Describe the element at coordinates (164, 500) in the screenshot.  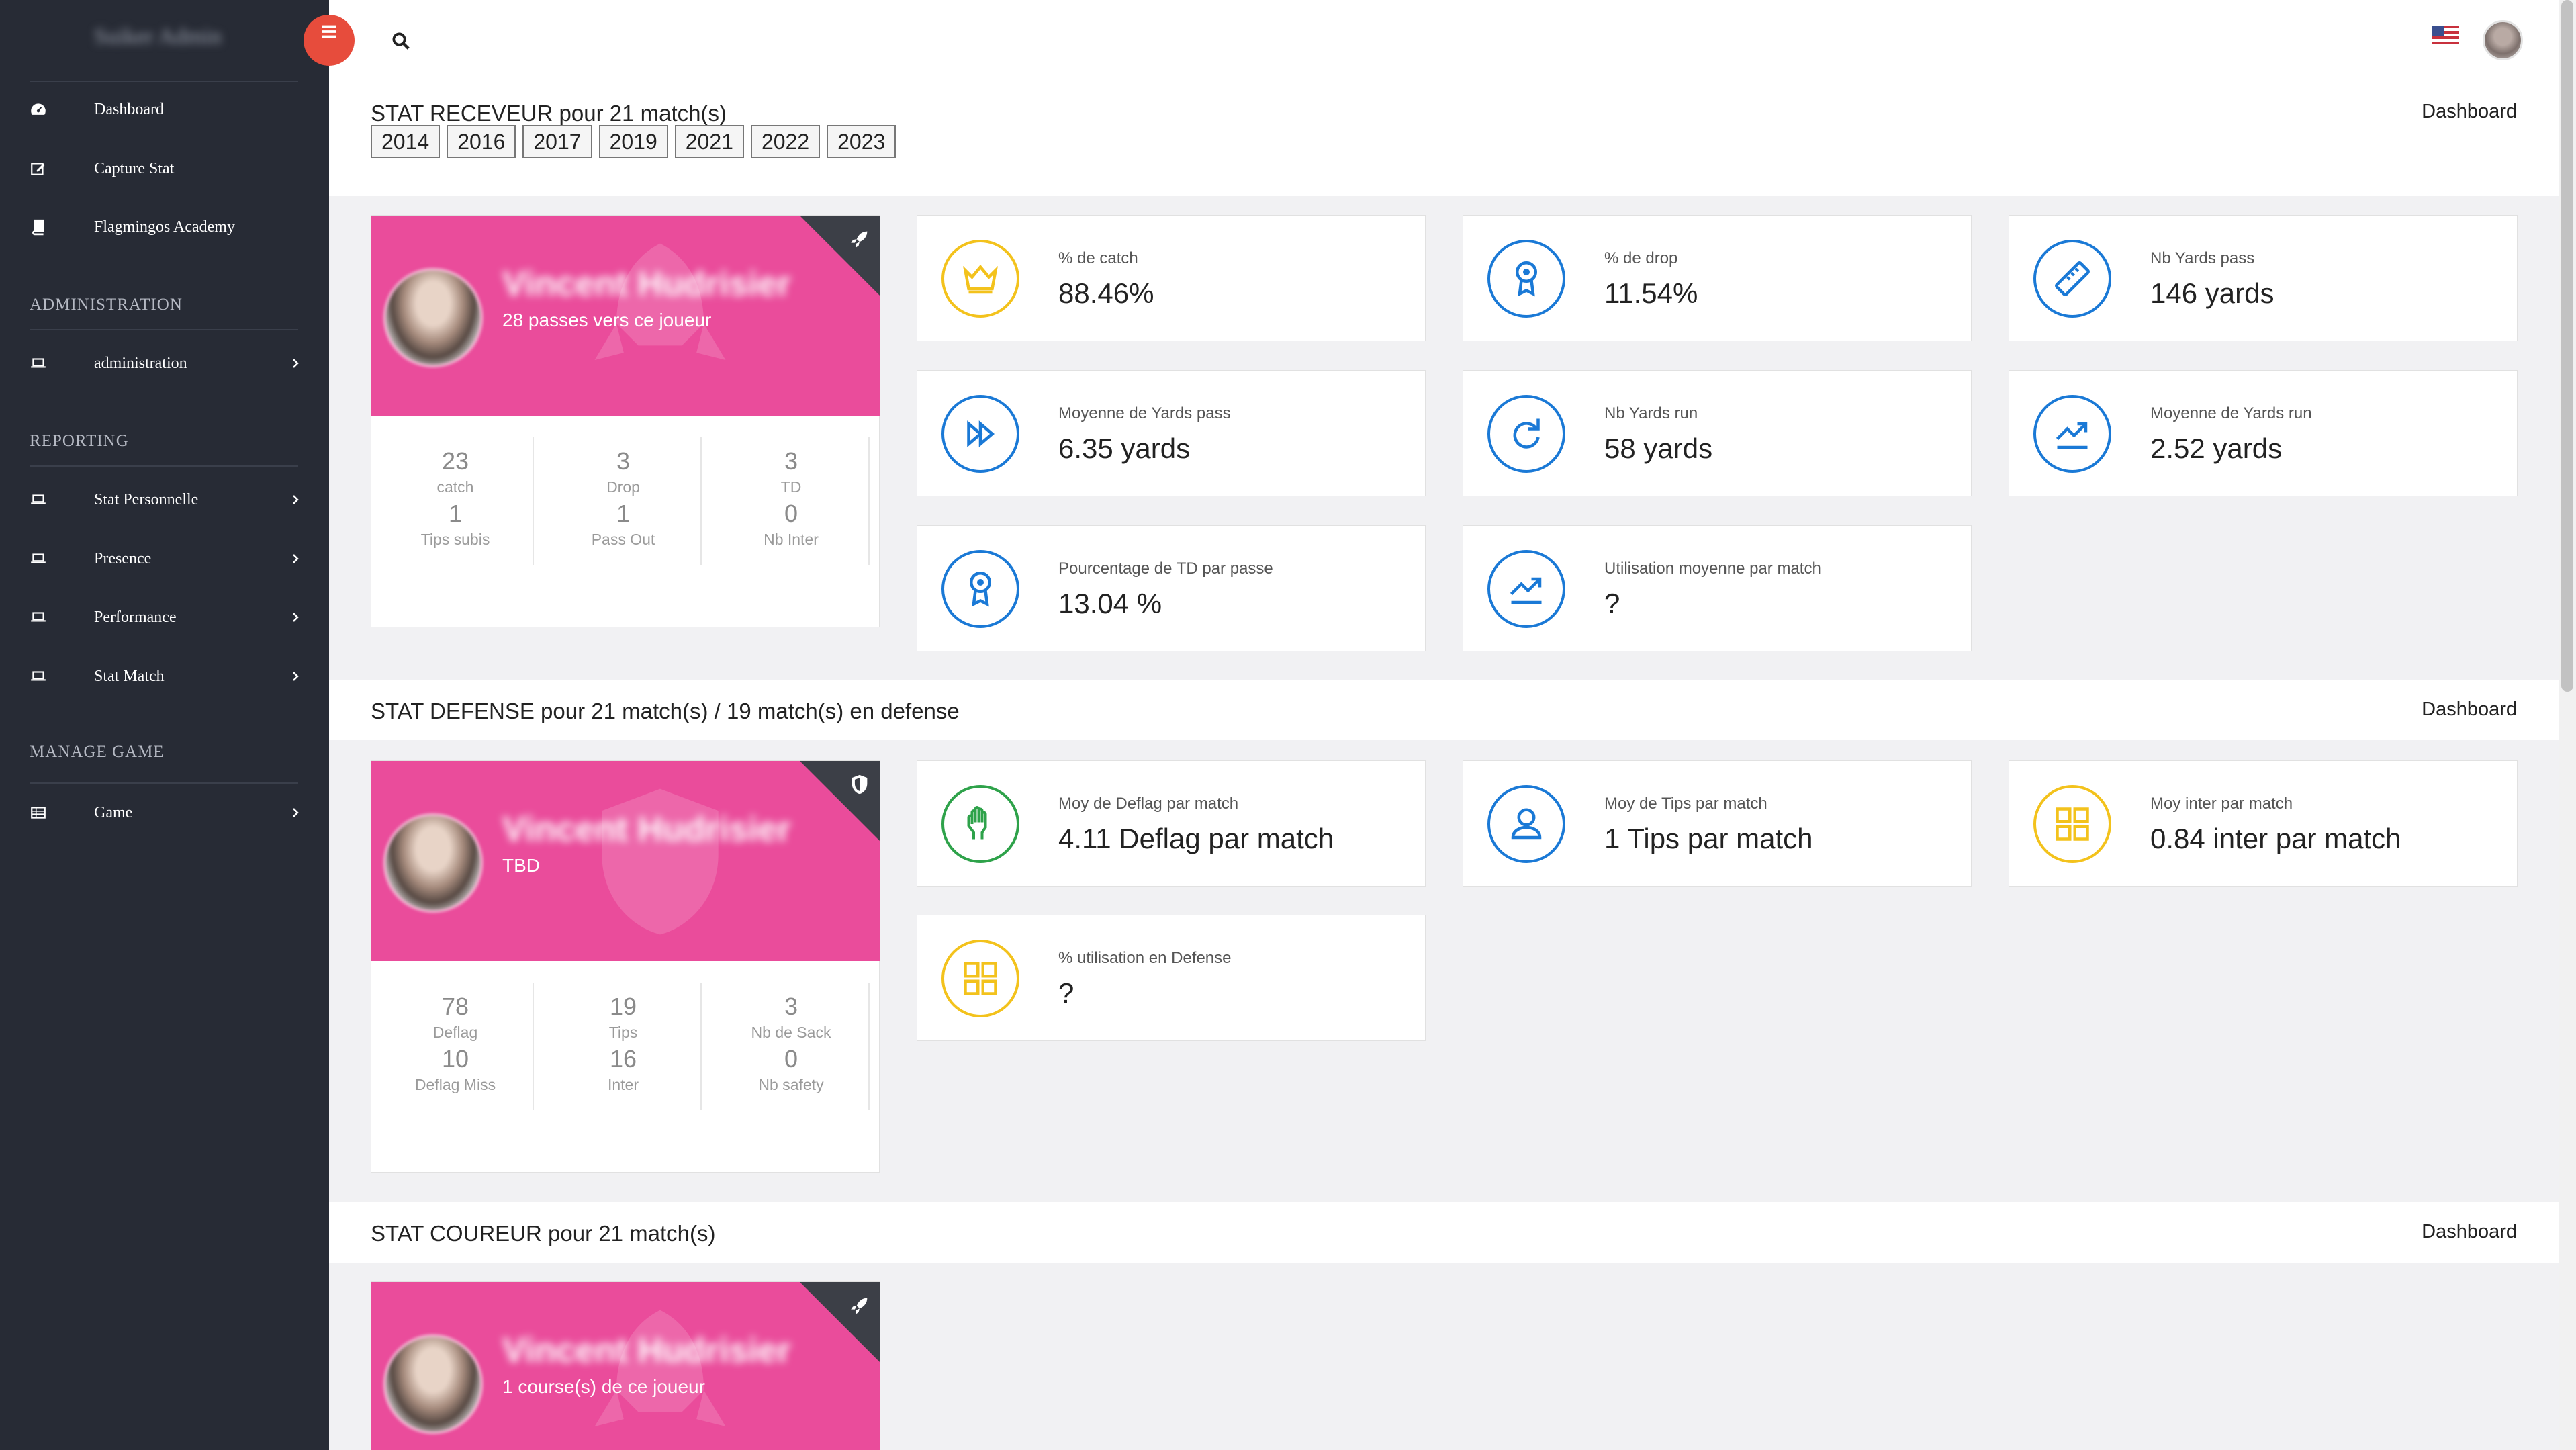
I see `sidebar-item-stat-personnelle: Stat Personnelle` at that location.